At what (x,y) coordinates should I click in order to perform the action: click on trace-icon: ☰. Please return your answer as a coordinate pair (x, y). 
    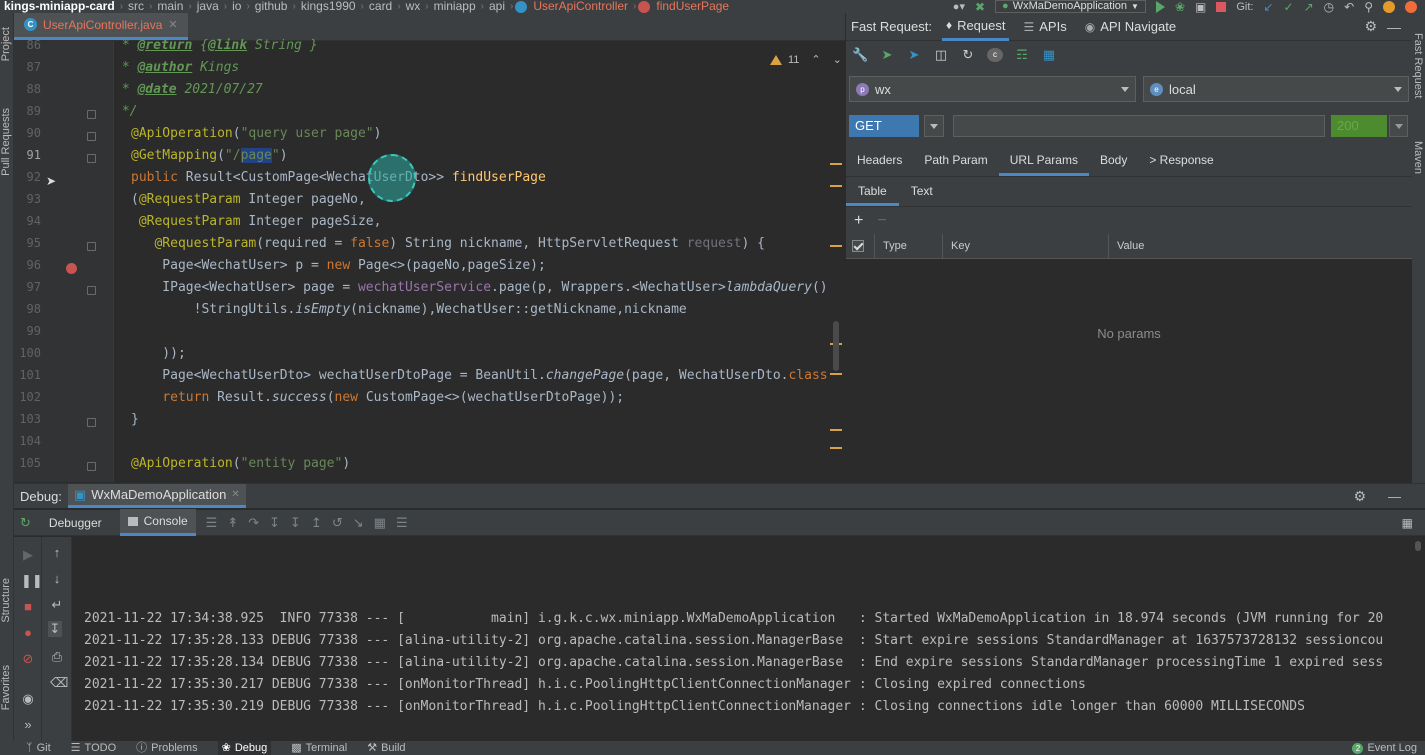
    Looking at the image, I should click on (402, 523).